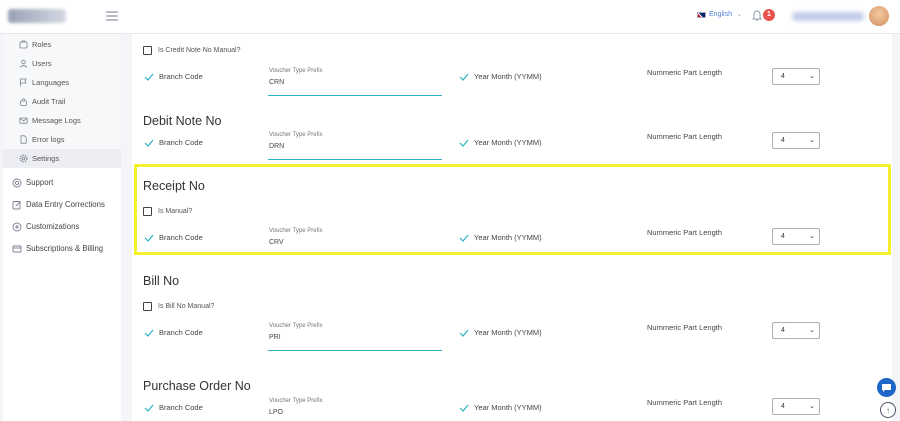 The width and height of the screenshot is (900, 421). What do you see at coordinates (62, 44) in the screenshot?
I see `sidebar-item-roles: Roles` at bounding box center [62, 44].